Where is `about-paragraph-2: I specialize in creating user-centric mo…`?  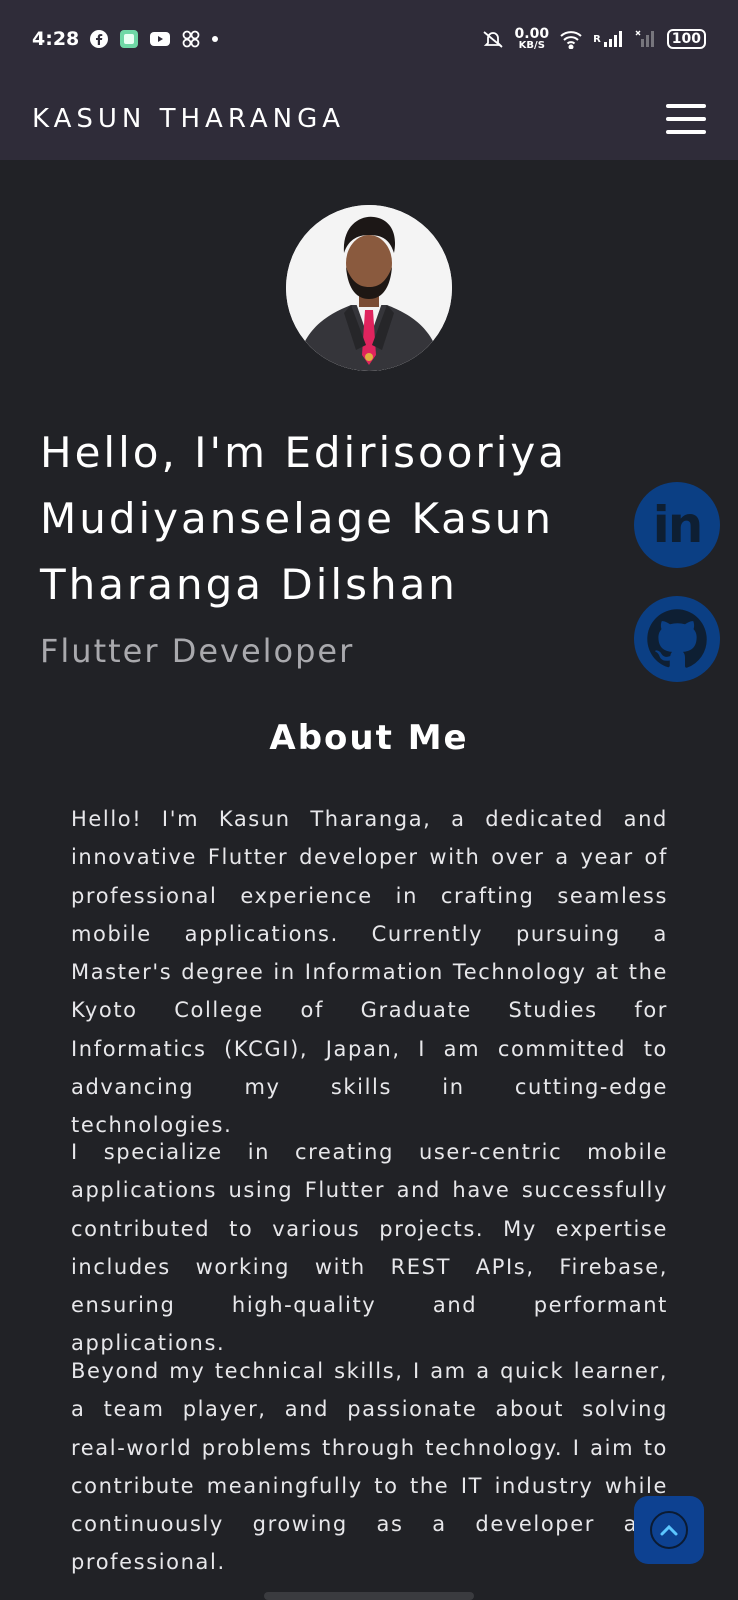
about-paragraph-2: I specialize in creating user-centric mo… is located at coordinates (369, 1248).